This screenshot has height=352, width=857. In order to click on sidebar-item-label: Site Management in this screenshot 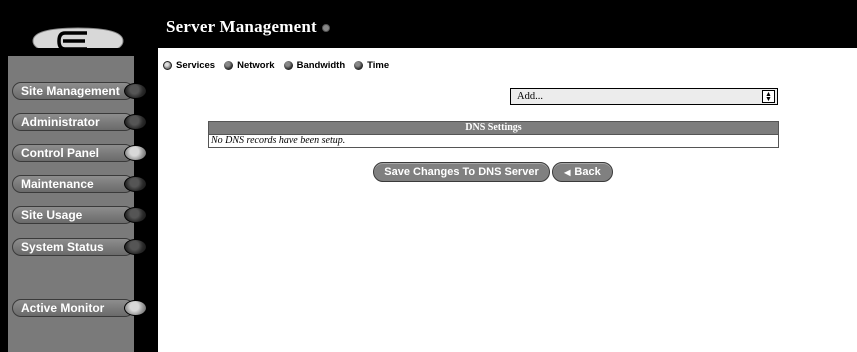, I will do `click(70, 91)`.